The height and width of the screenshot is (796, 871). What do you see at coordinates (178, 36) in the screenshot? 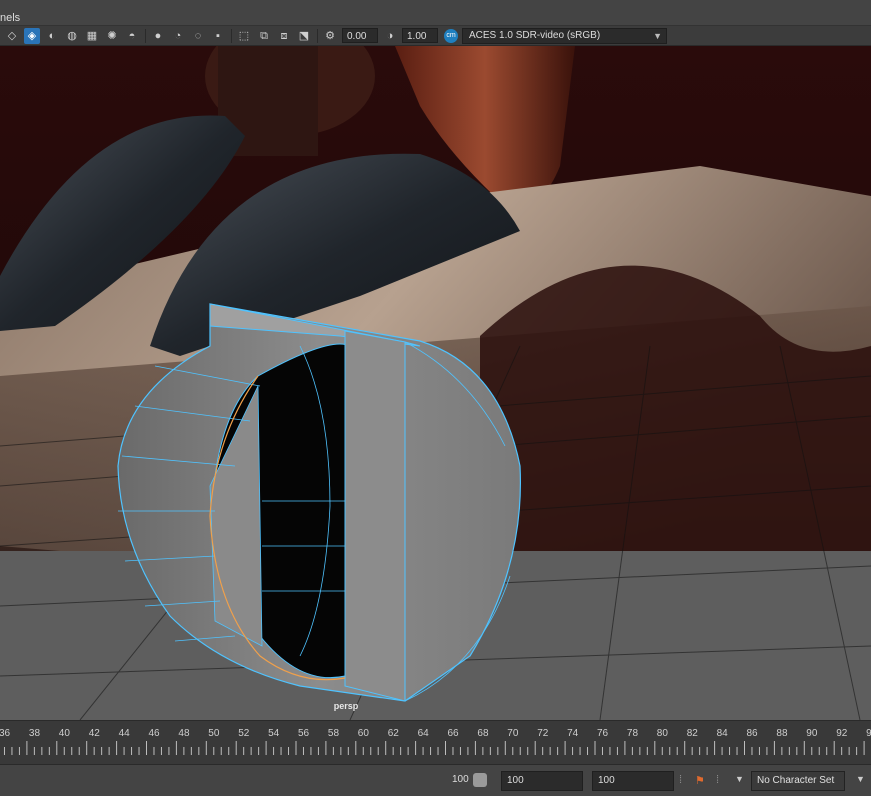
I see `motion-blur-icon: ◔` at bounding box center [178, 36].